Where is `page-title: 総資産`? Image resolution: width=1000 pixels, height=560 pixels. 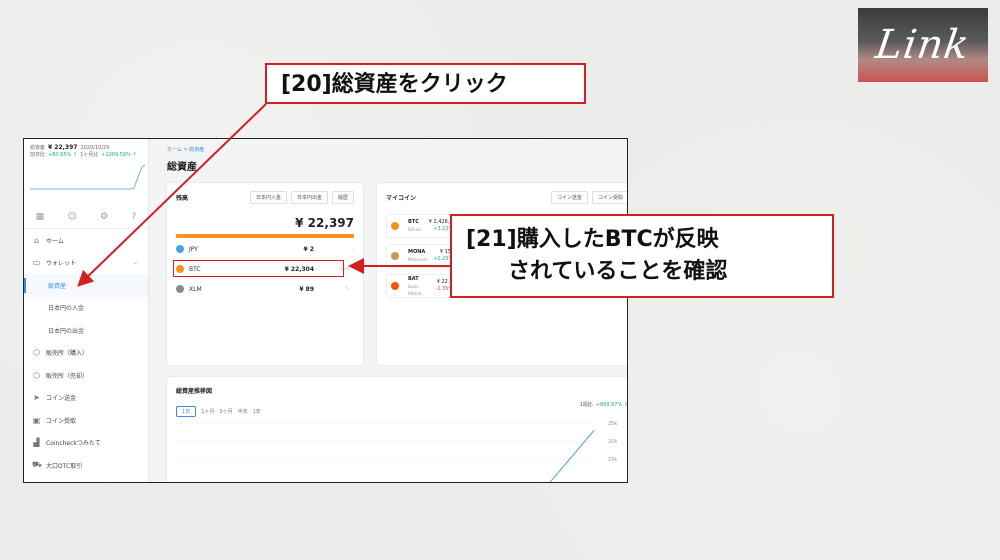
page-title: 総資産 is located at coordinates (182, 167).